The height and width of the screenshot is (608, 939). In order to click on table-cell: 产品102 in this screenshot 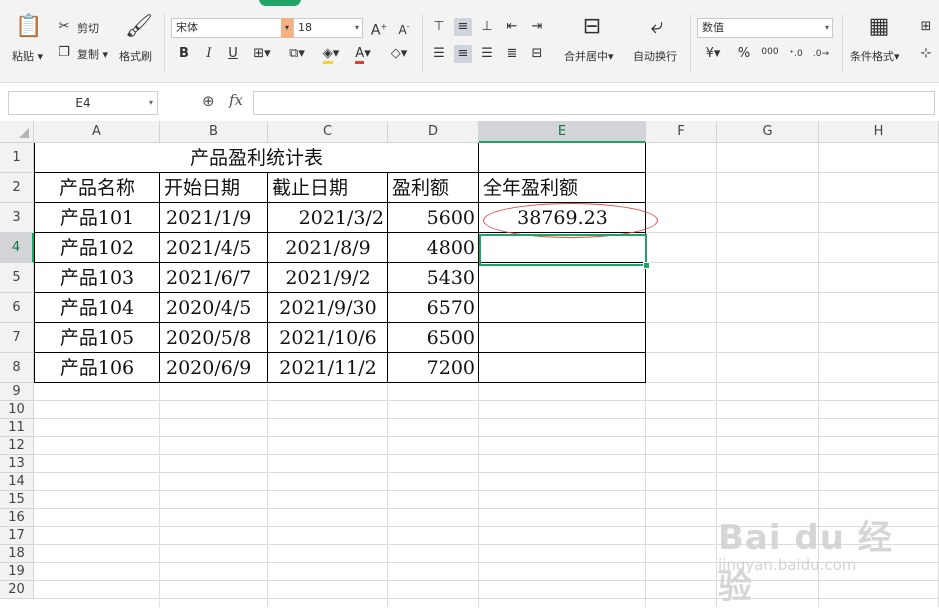, I will do `click(97, 248)`.